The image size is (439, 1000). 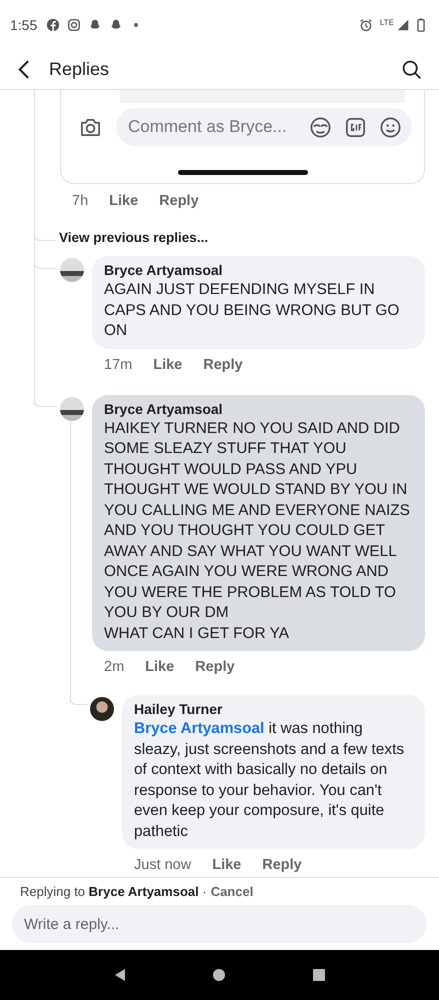 What do you see at coordinates (199, 728) in the screenshot?
I see `mention-link: Bryce Artyamsoal` at bounding box center [199, 728].